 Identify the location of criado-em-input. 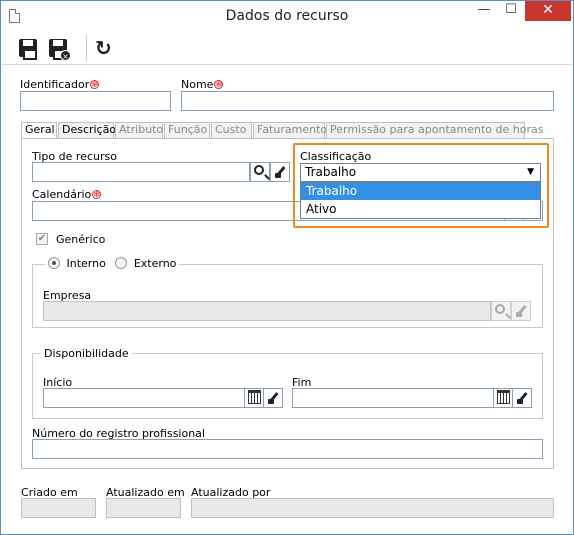
(58, 508).